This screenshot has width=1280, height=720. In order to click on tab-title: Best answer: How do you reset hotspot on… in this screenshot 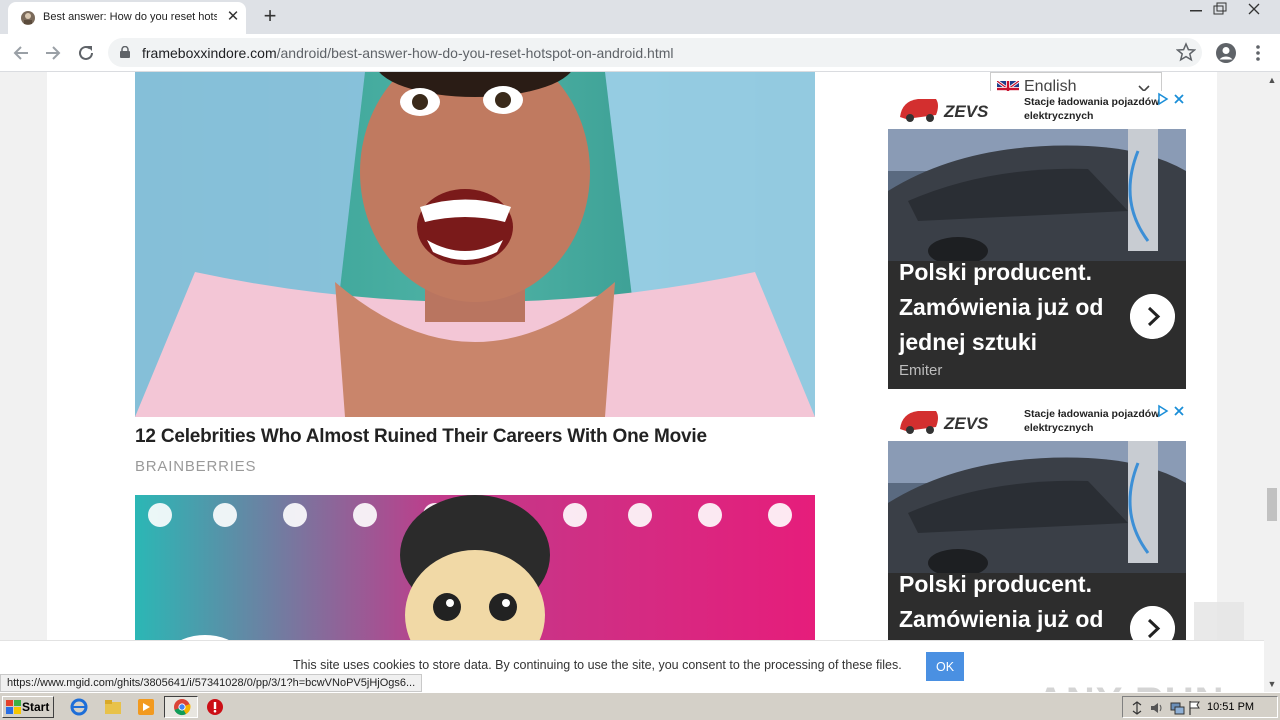, I will do `click(130, 17)`.